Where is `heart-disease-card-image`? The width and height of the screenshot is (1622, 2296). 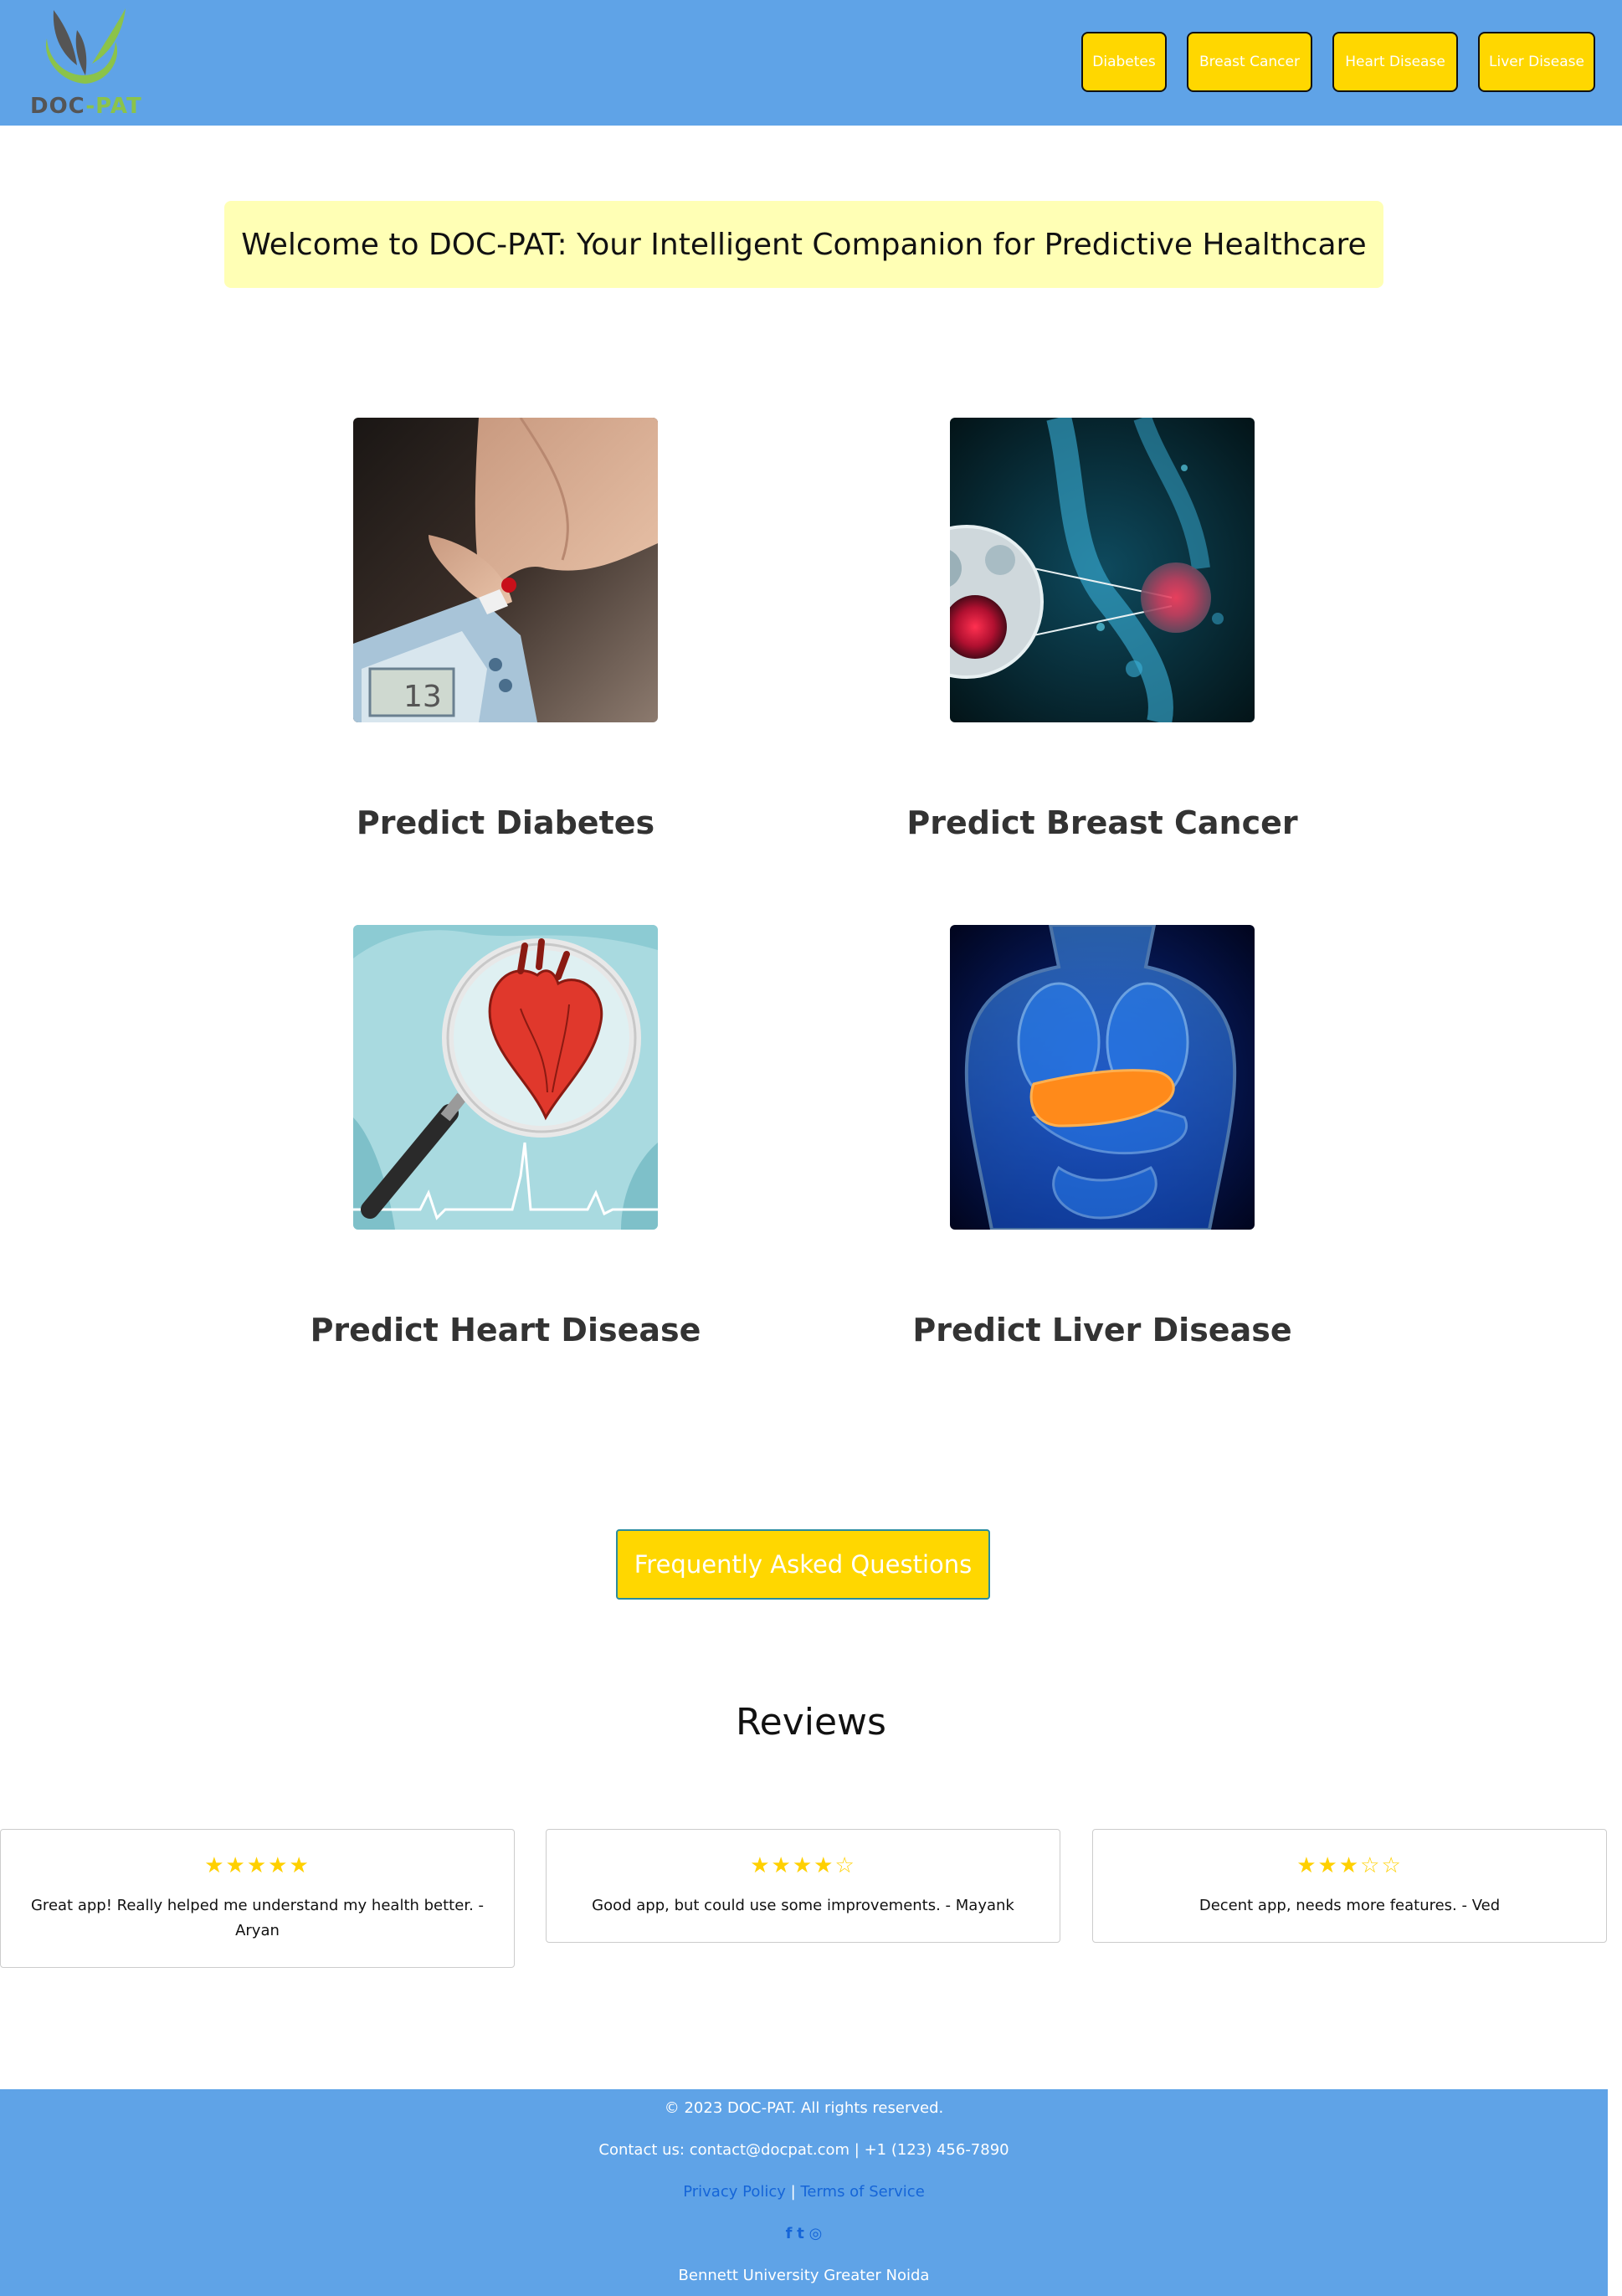 heart-disease-card-image is located at coordinates (505, 1077).